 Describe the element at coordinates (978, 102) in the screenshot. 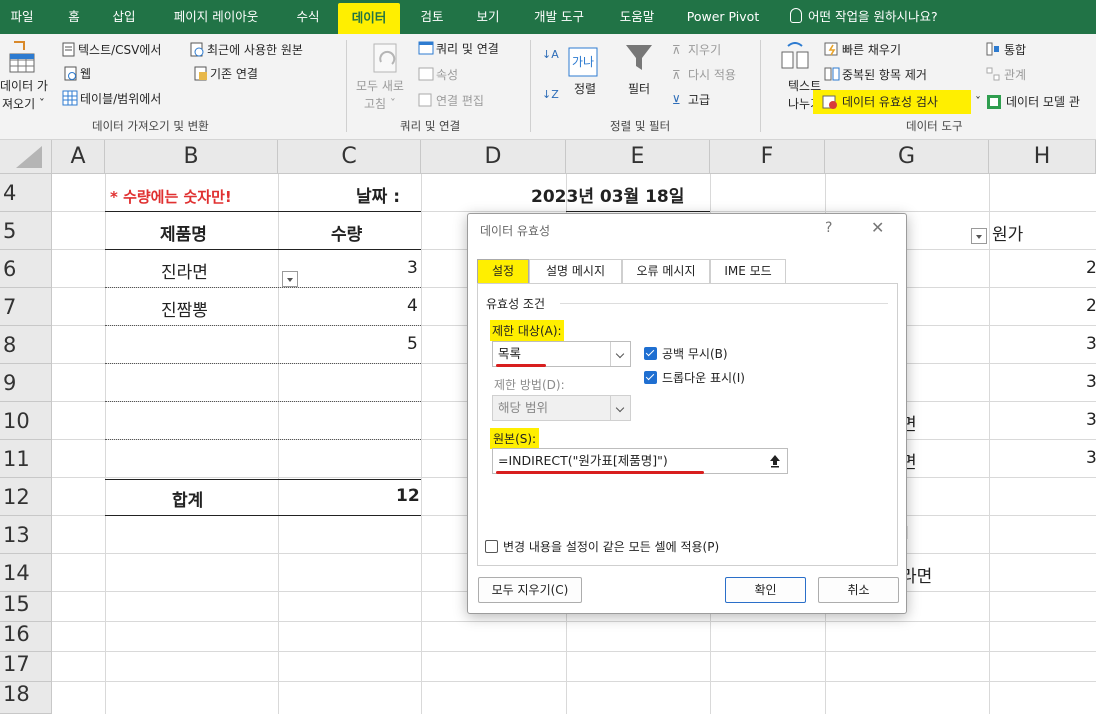

I see `data-validation-dropdown-icon: ˇ` at that location.